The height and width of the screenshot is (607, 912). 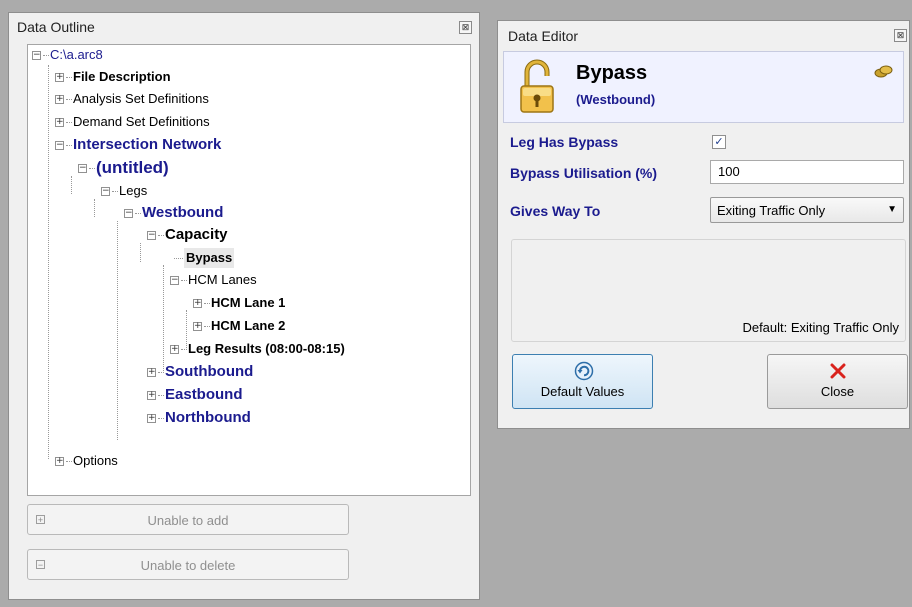 I want to click on tree-node-hcm-lanes: − HCM Lanes, so click(x=213, y=280).